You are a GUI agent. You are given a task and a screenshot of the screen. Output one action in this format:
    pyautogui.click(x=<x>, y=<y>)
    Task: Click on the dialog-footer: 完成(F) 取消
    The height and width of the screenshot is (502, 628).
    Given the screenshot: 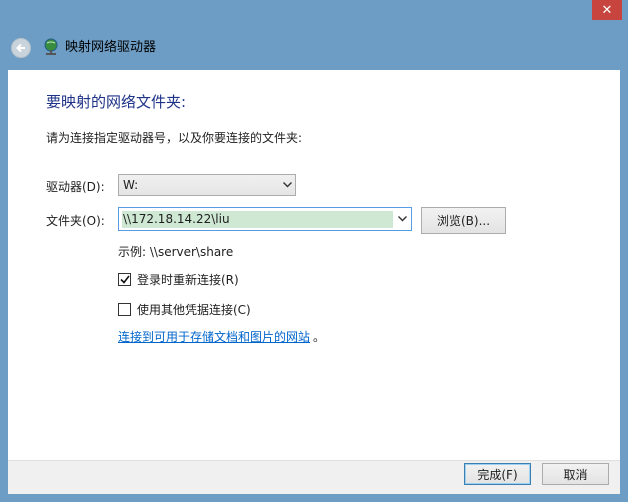 What is the action you would take?
    pyautogui.click(x=314, y=477)
    